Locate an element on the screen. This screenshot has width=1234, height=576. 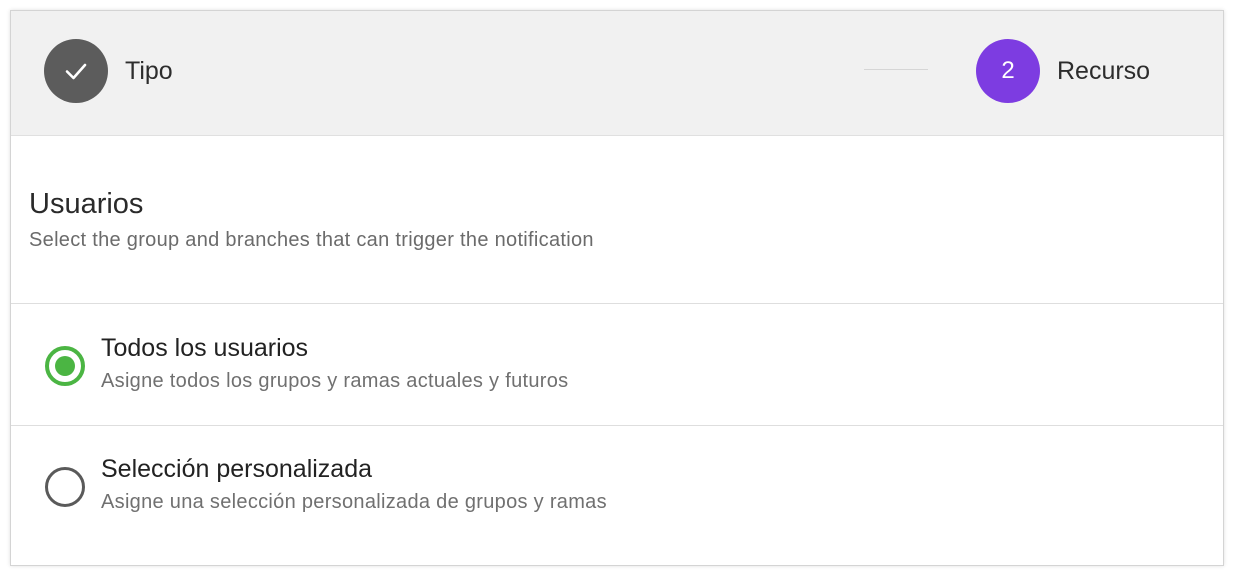
check-icon is located at coordinates (76, 71).